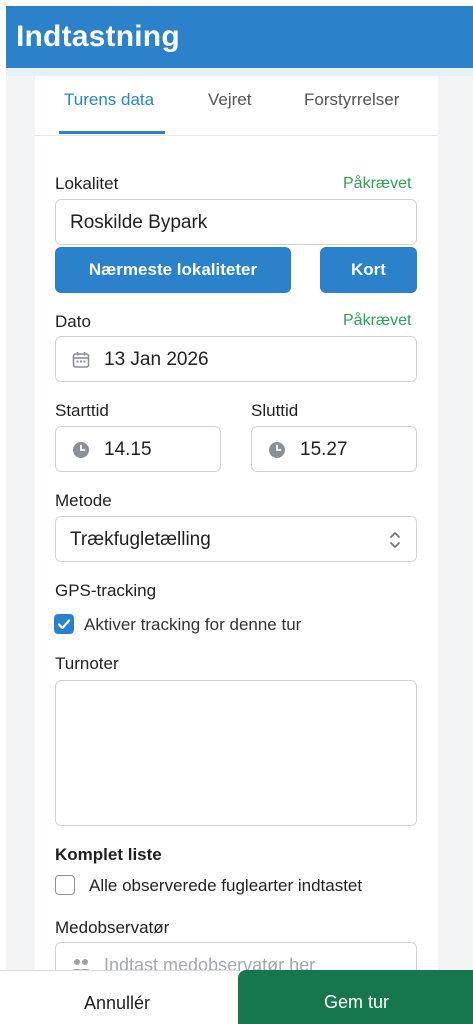  What do you see at coordinates (140, 539) in the screenshot?
I see `method-value: Trækfugletælling` at bounding box center [140, 539].